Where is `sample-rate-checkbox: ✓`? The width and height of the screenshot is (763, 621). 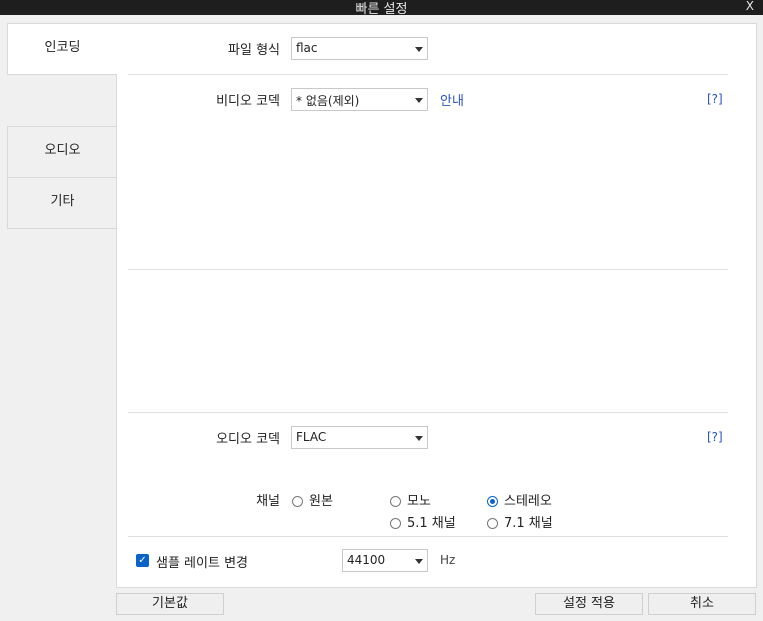 sample-rate-checkbox: ✓ is located at coordinates (142, 560).